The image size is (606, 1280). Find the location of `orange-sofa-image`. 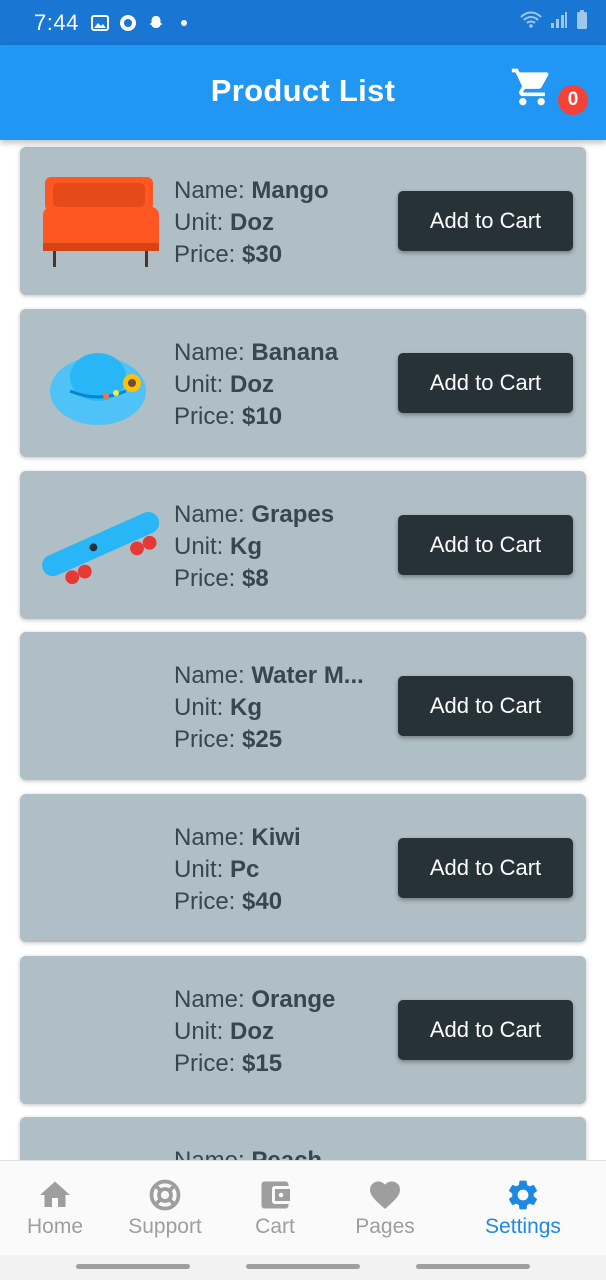

orange-sofa-image is located at coordinates (101, 222).